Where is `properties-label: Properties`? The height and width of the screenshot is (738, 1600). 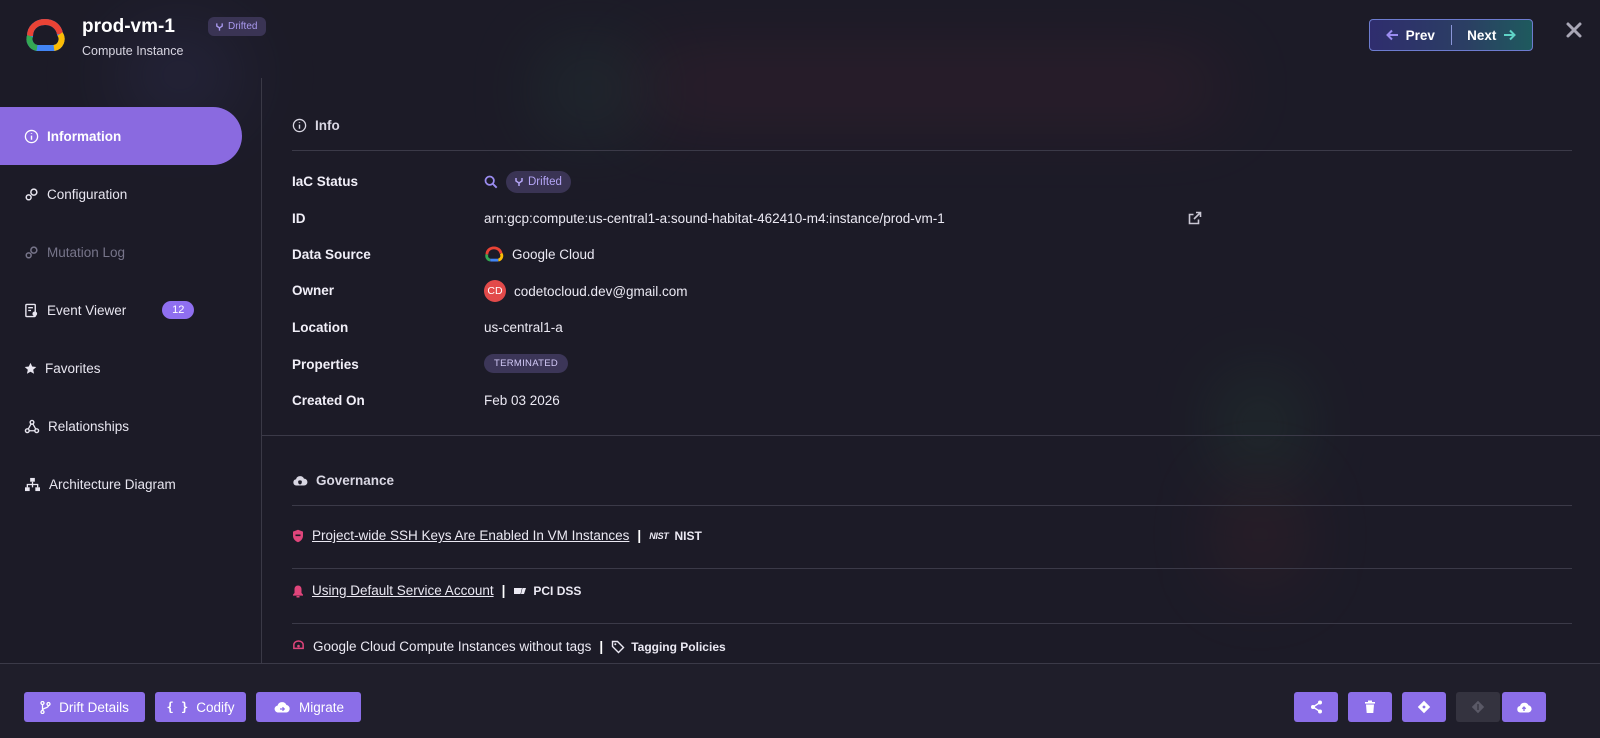
properties-label: Properties is located at coordinates (325, 364).